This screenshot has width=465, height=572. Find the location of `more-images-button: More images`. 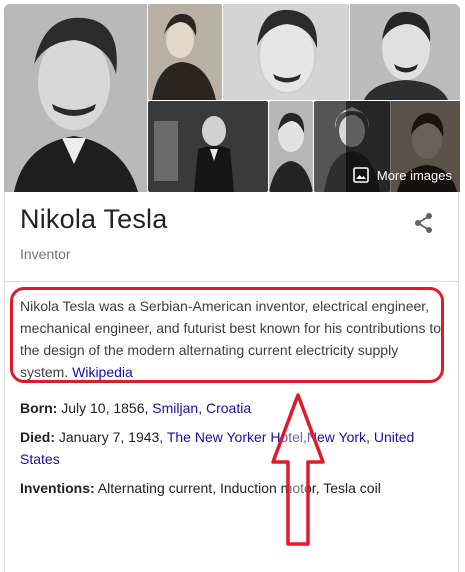

more-images-button: More images is located at coordinates (402, 175).